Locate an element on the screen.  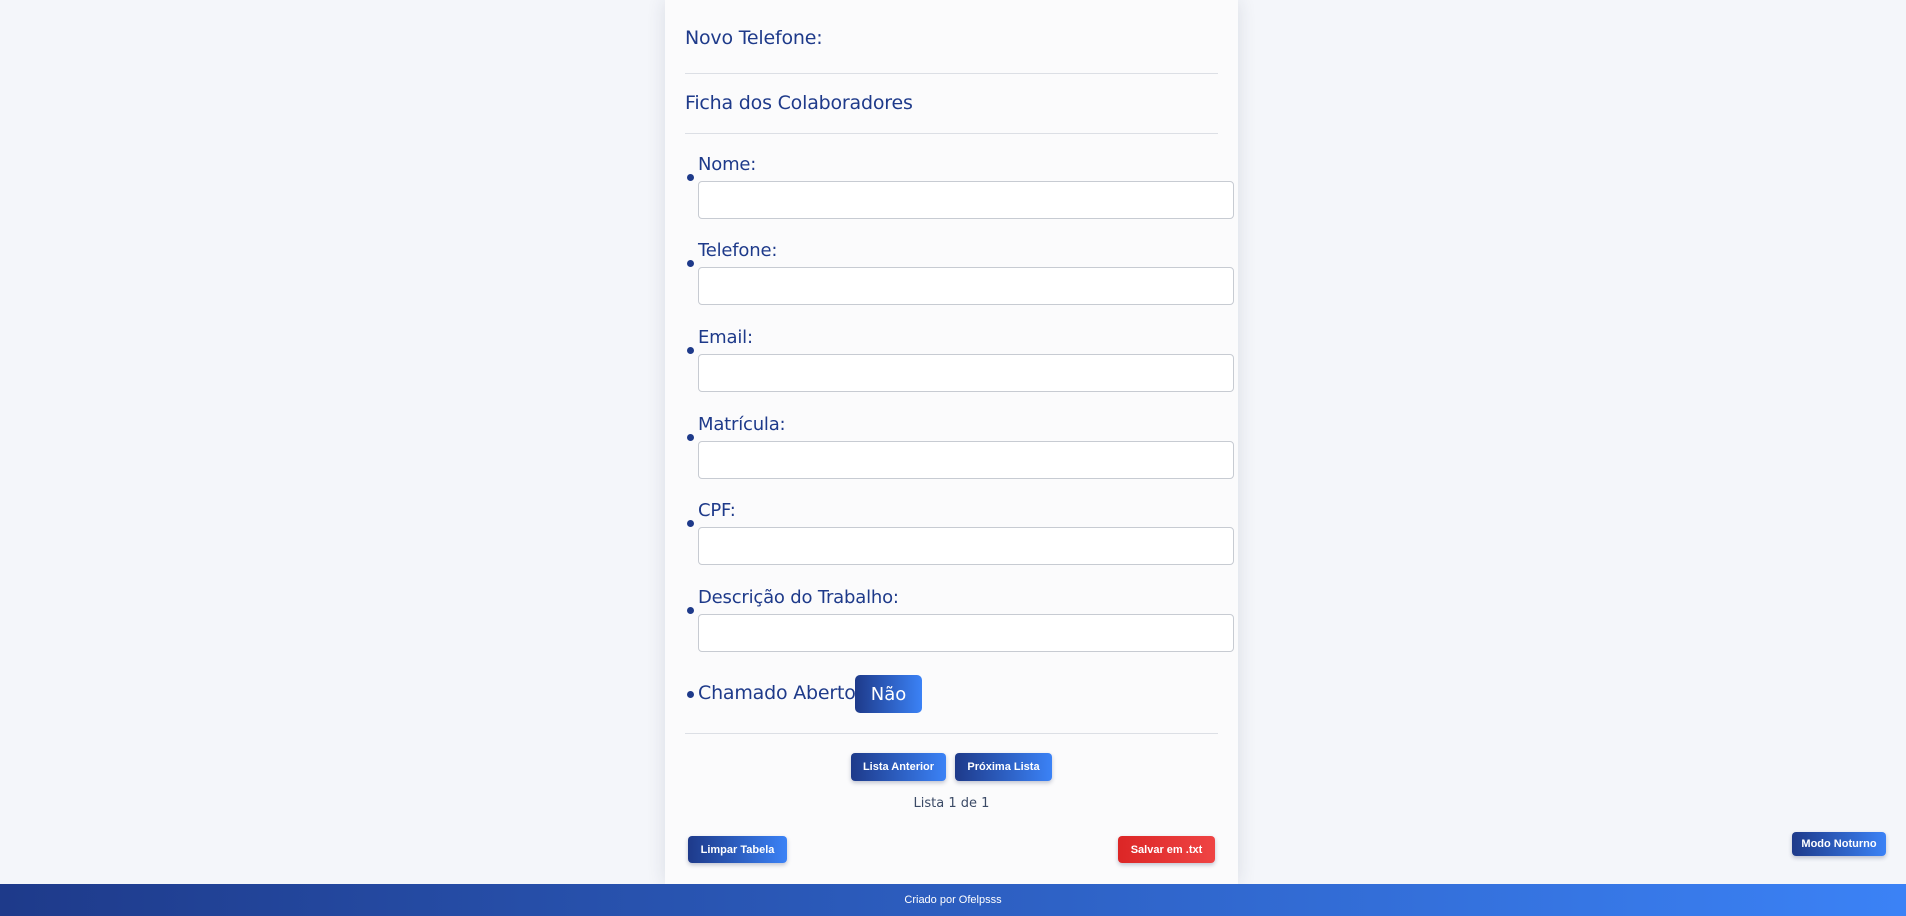
dark-mode-button: Modo Noturno is located at coordinates (1839, 844).